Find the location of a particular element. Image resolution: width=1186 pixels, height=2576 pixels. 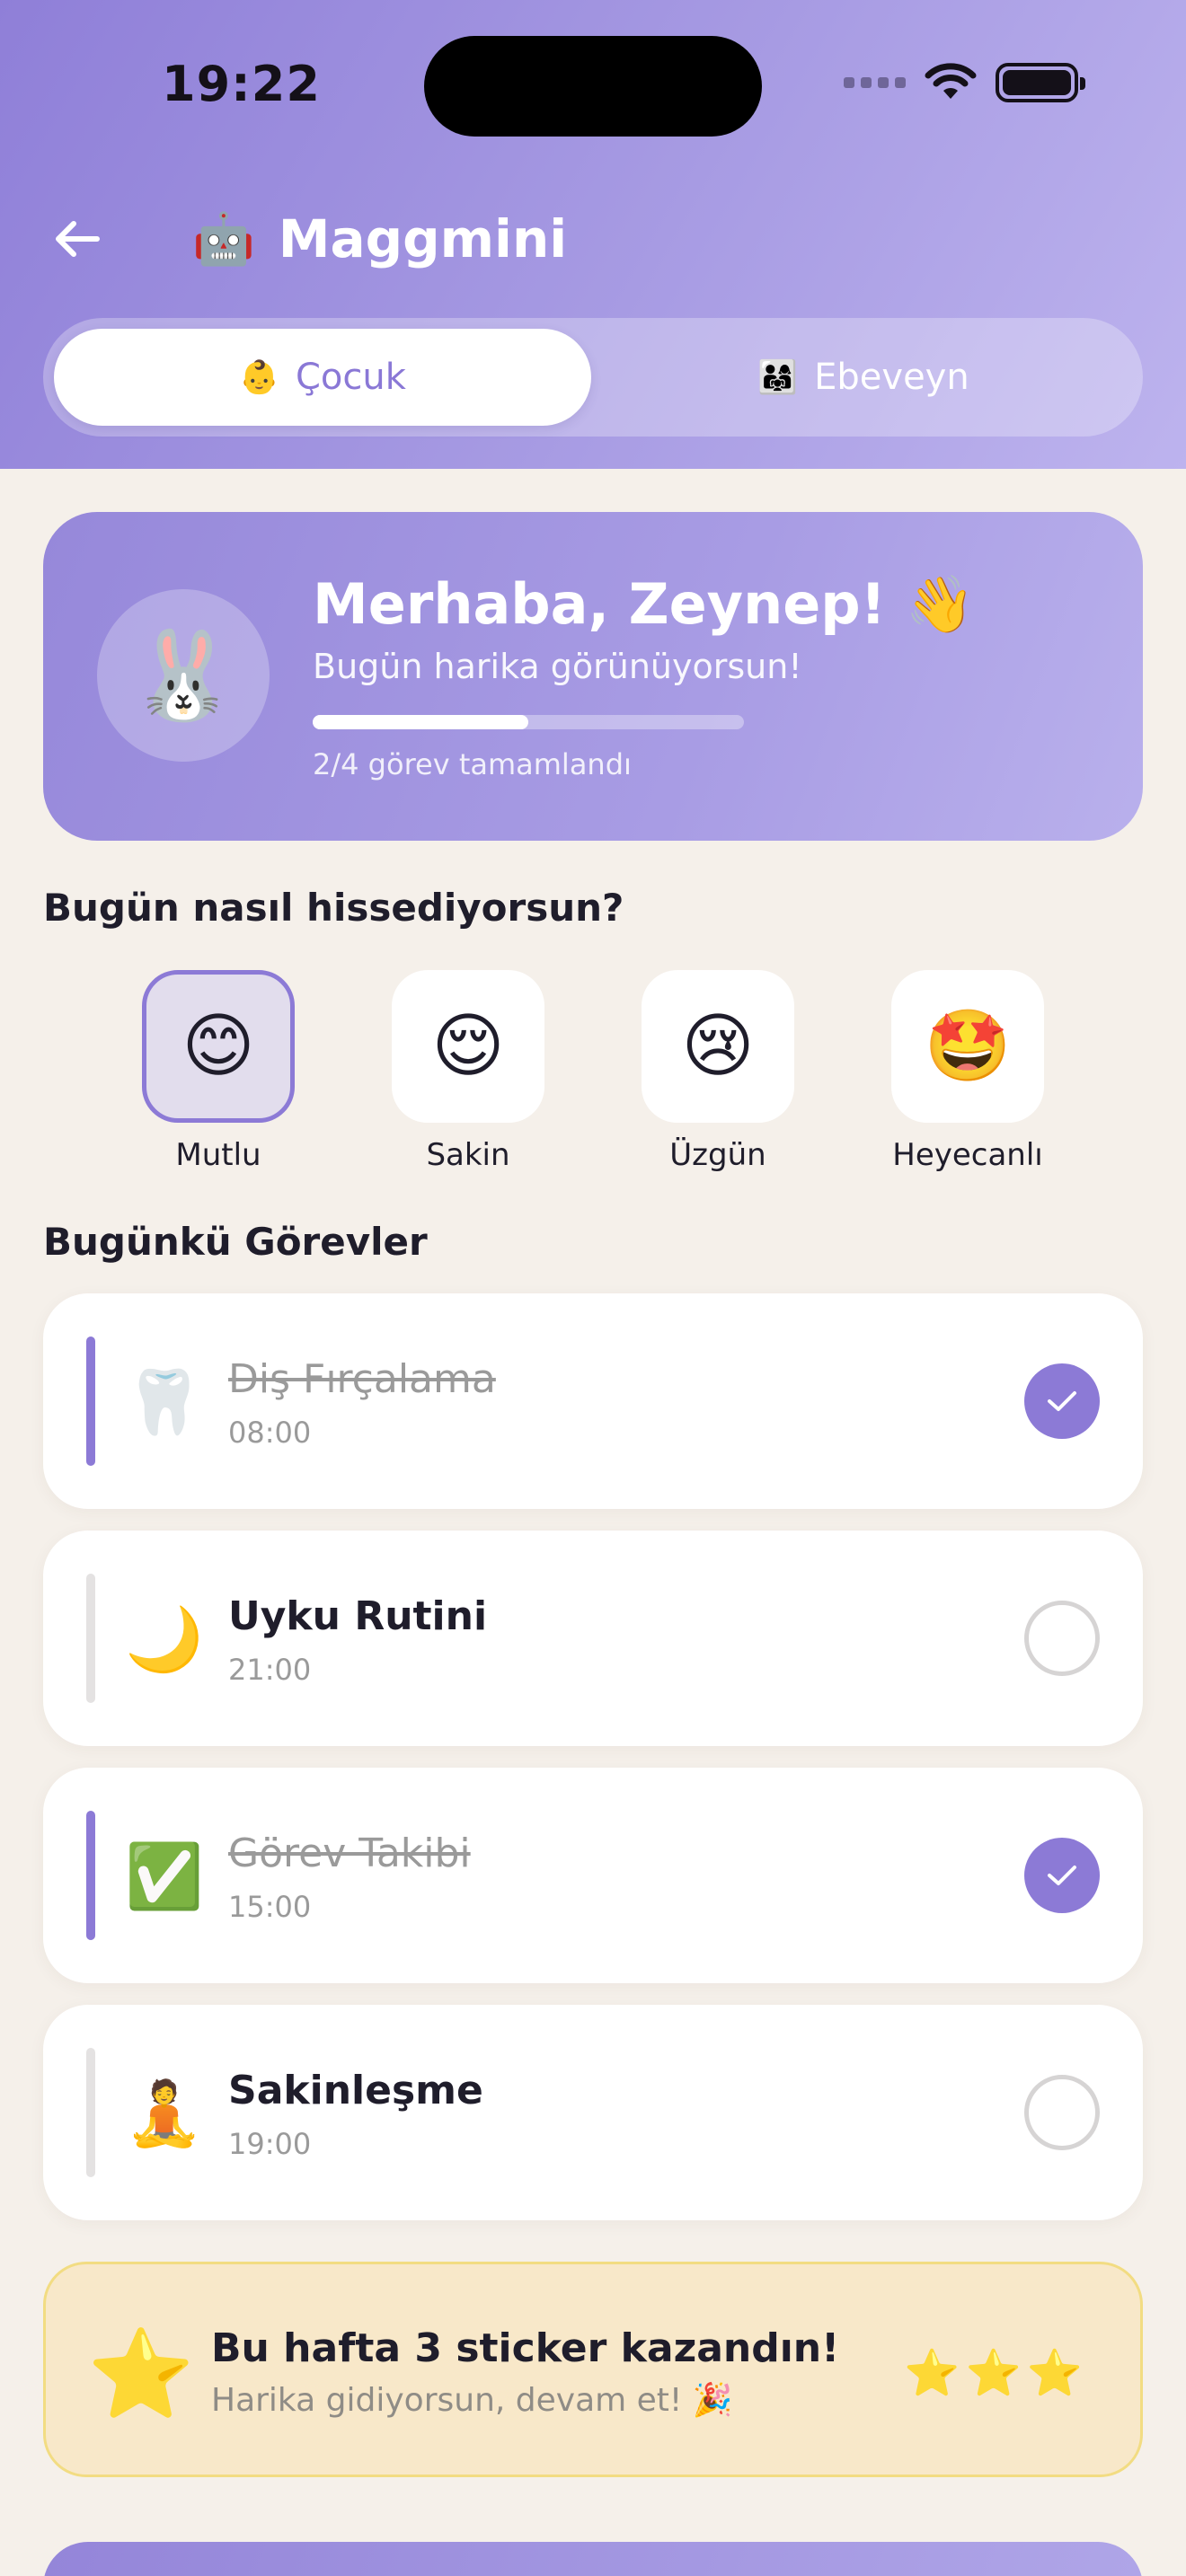

meditation-icon: 🧘 is located at coordinates (164, 2113).